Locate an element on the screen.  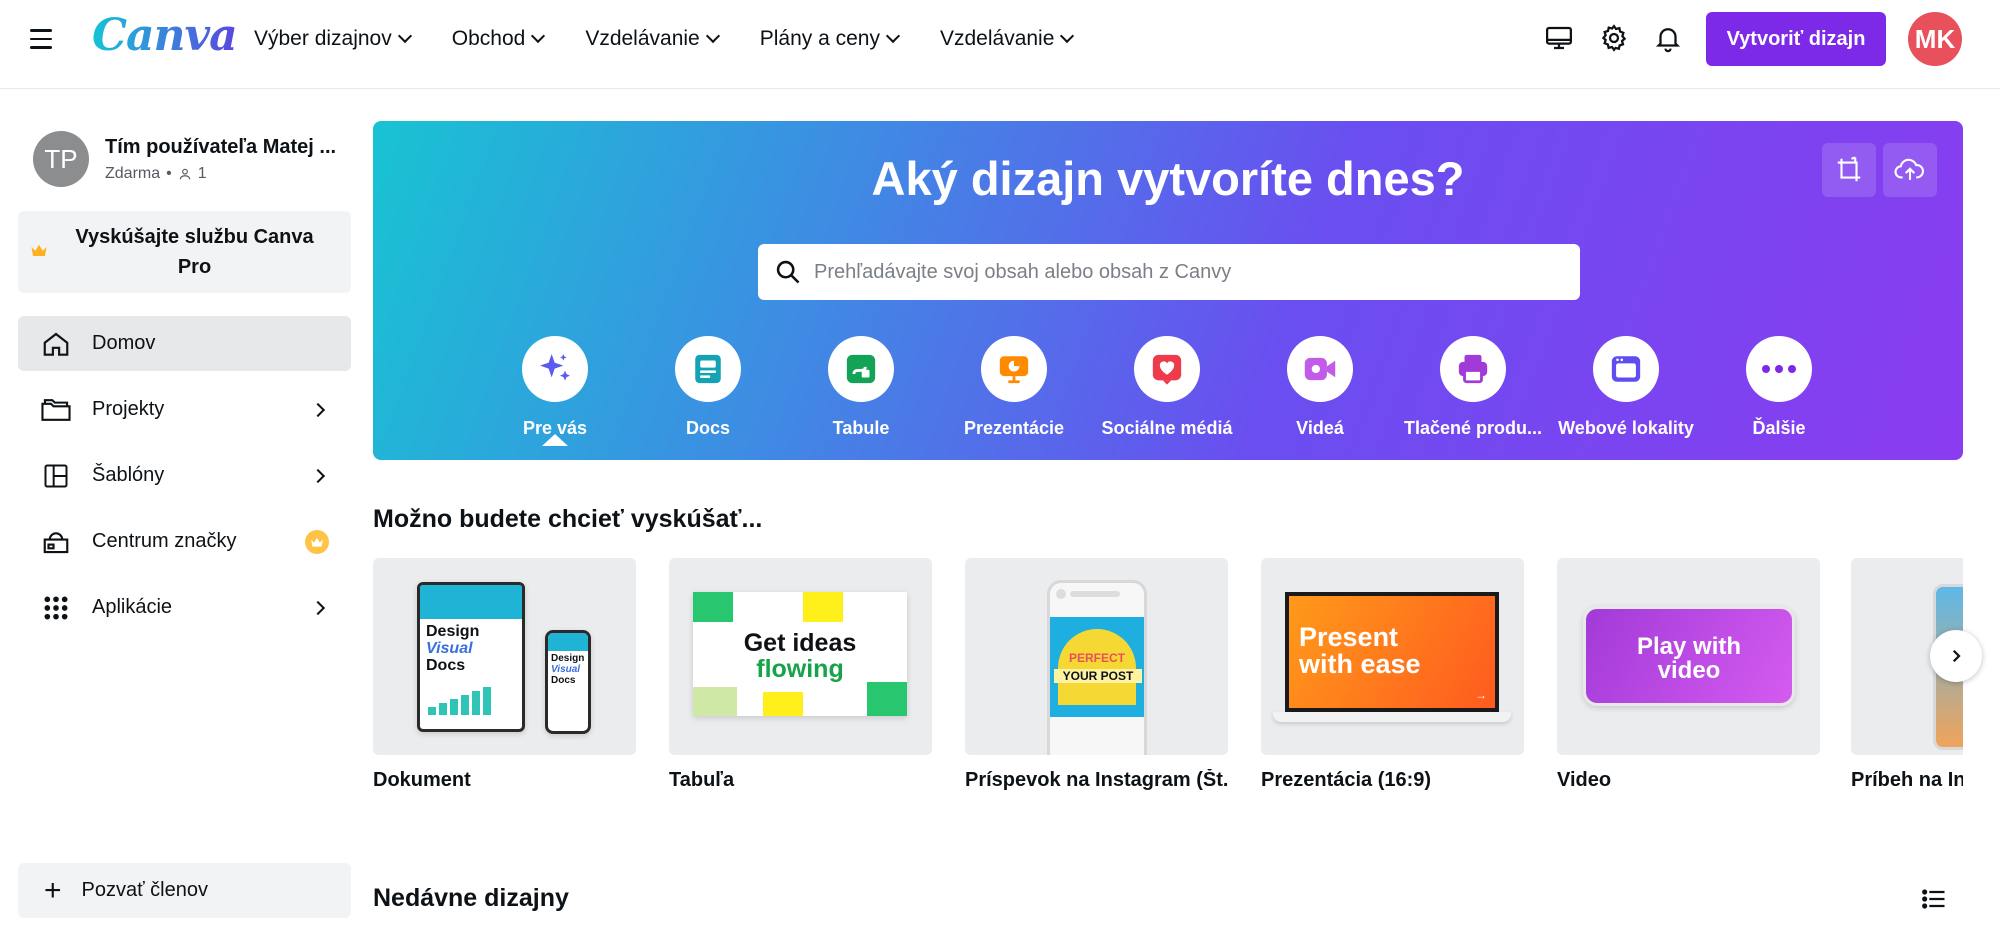
user-avatar: MK is located at coordinates (1935, 39).